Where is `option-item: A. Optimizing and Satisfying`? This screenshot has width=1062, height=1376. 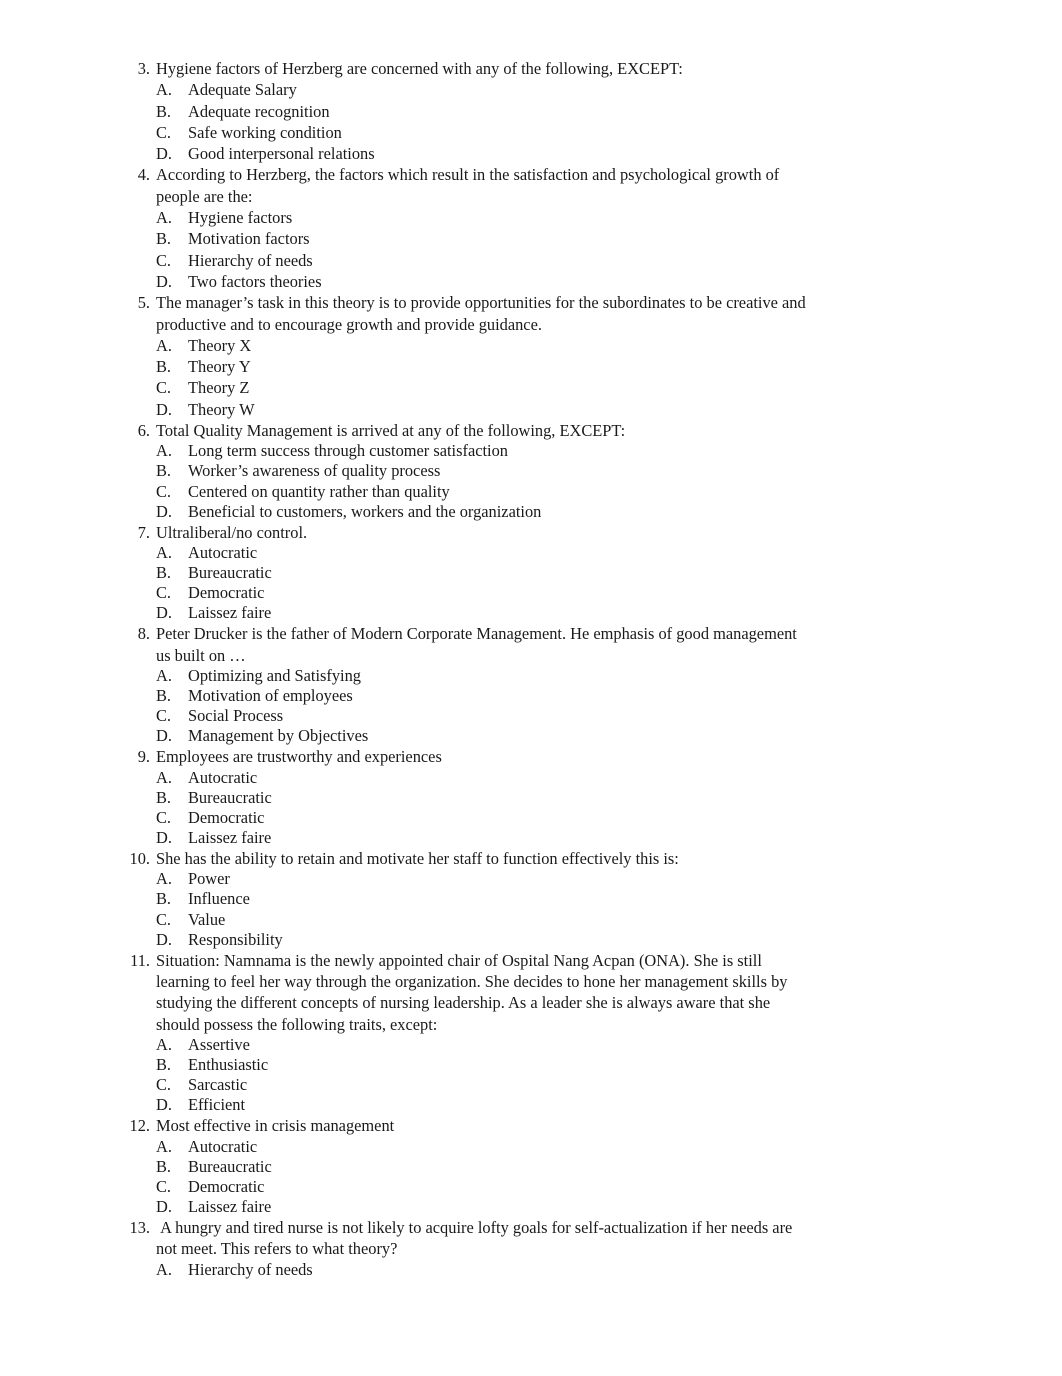
option-item: A. Optimizing and Satisfying is located at coordinates (481, 676).